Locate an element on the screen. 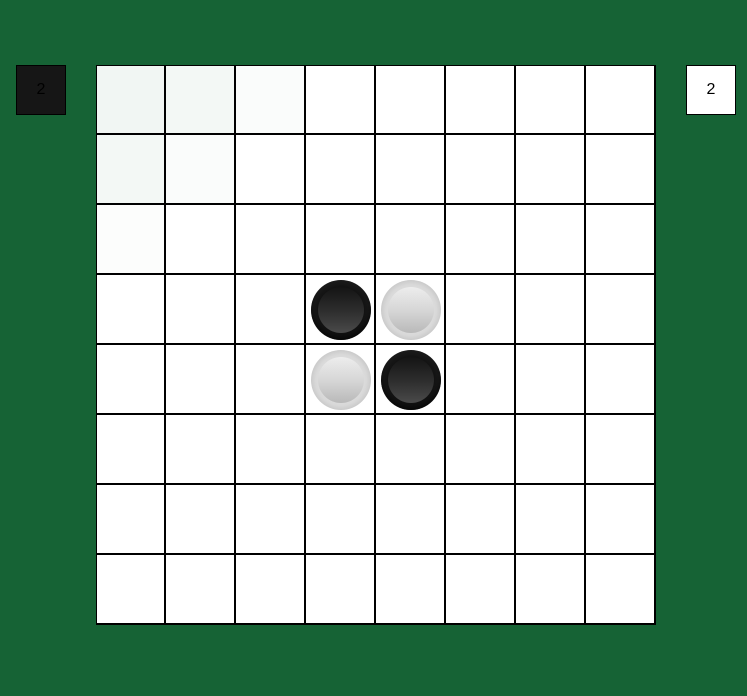  board-cell-r2-c5 is located at coordinates (481, 240).